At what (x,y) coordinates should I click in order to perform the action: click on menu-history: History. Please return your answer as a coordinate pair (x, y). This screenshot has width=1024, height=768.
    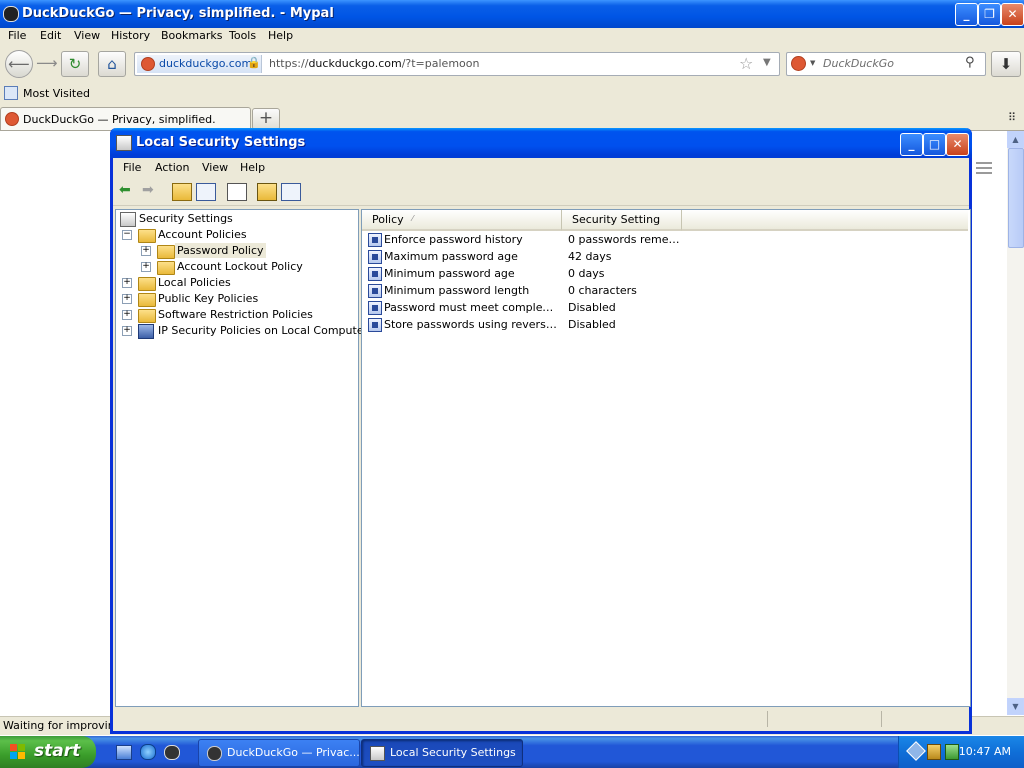
    Looking at the image, I should click on (130, 35).